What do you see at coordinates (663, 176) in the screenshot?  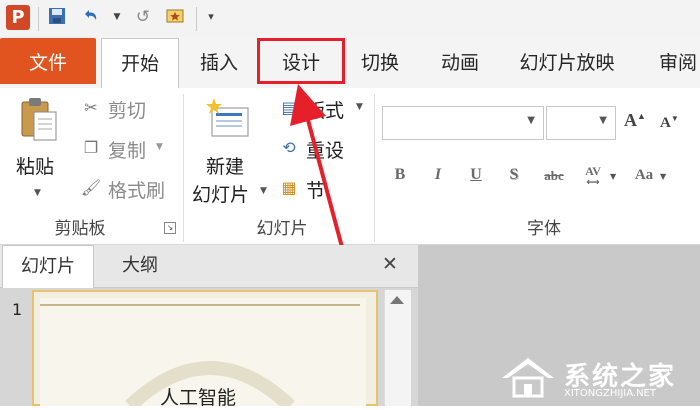 I see `case-dropdown-icon: ▼` at bounding box center [663, 176].